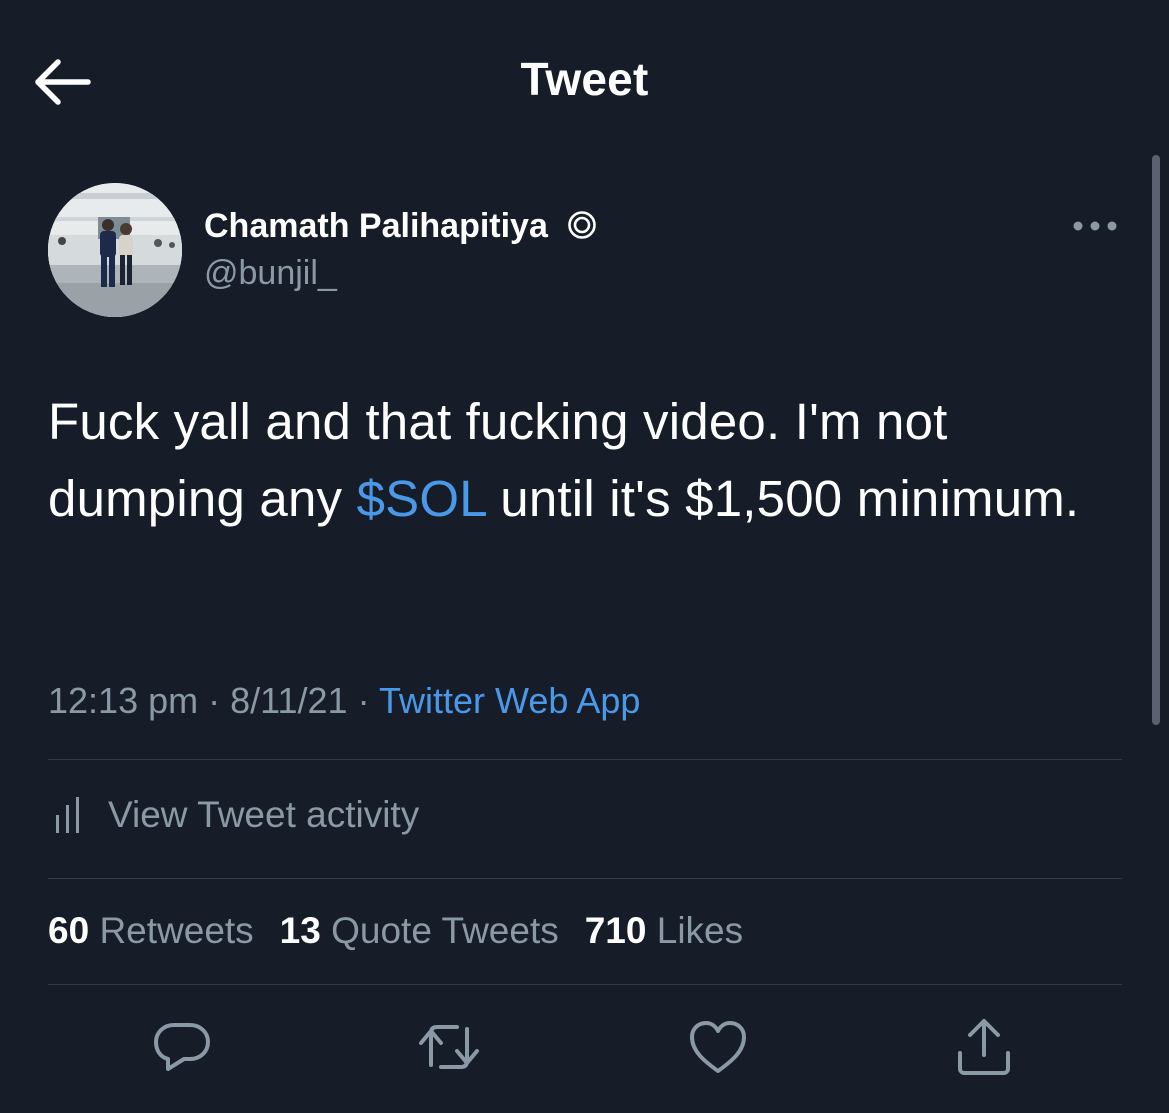  I want to click on cashtag-link: $SOL, so click(421, 498).